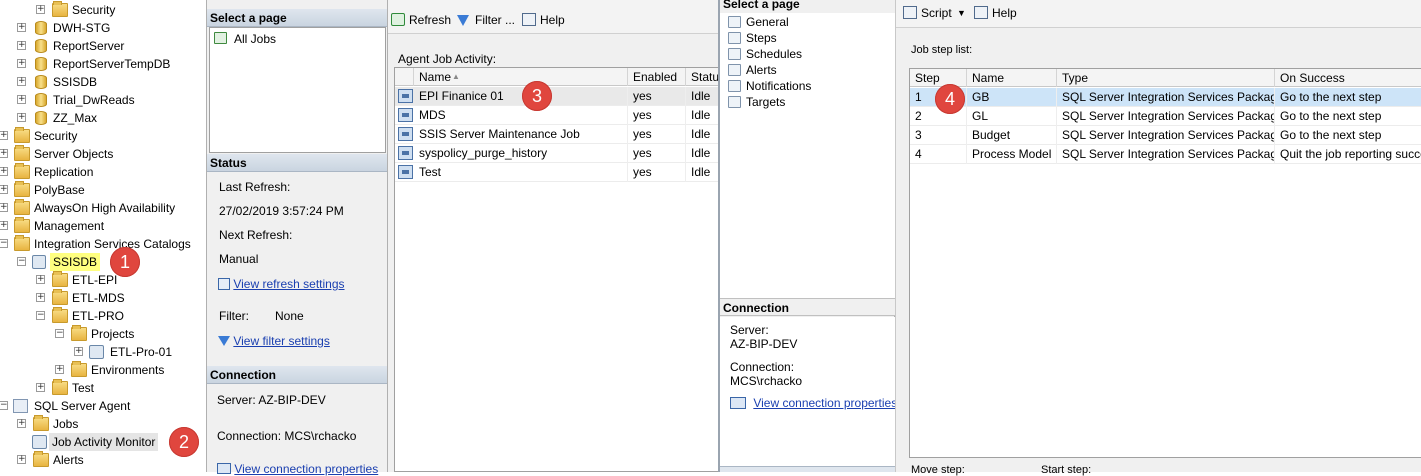  I want to click on tree-node-security-db: + Security, so click(116, 10).